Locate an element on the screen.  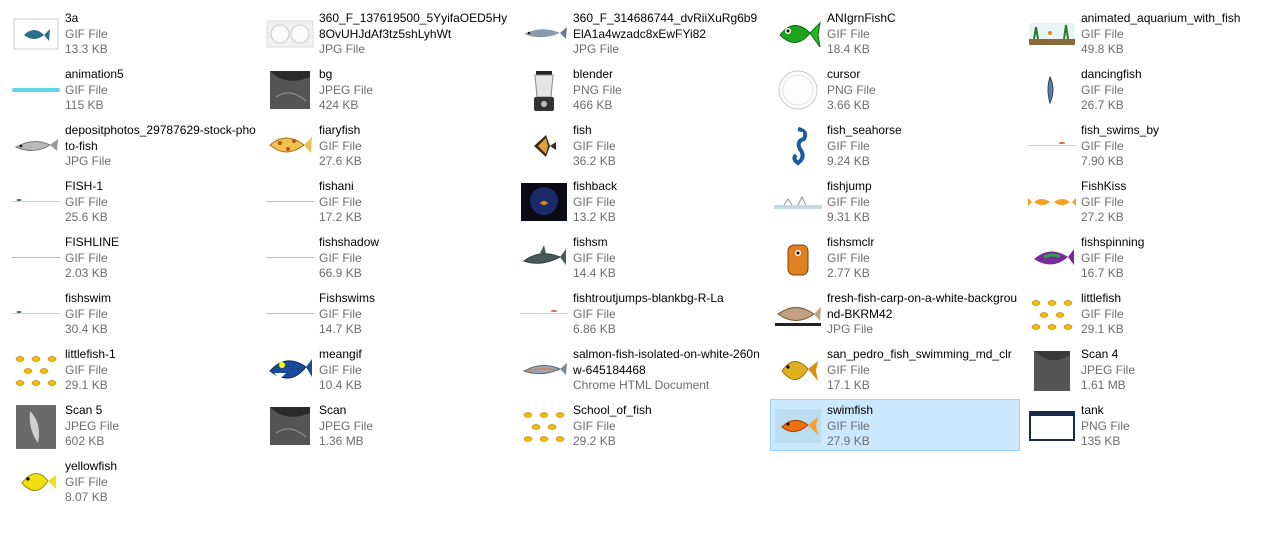
file-size: 2.03 KB is located at coordinates (86, 273).